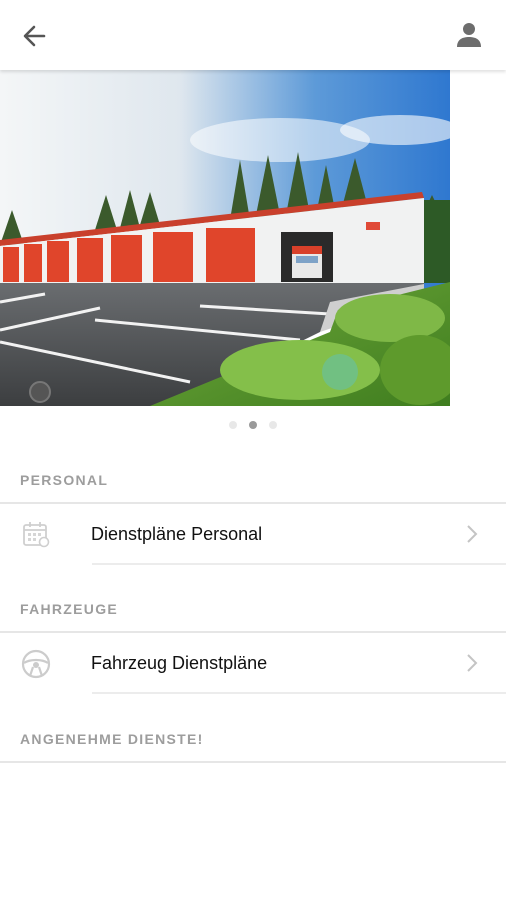 The image size is (506, 900). Describe the element at coordinates (36, 664) in the screenshot. I see `steering-wheel-icon` at that location.